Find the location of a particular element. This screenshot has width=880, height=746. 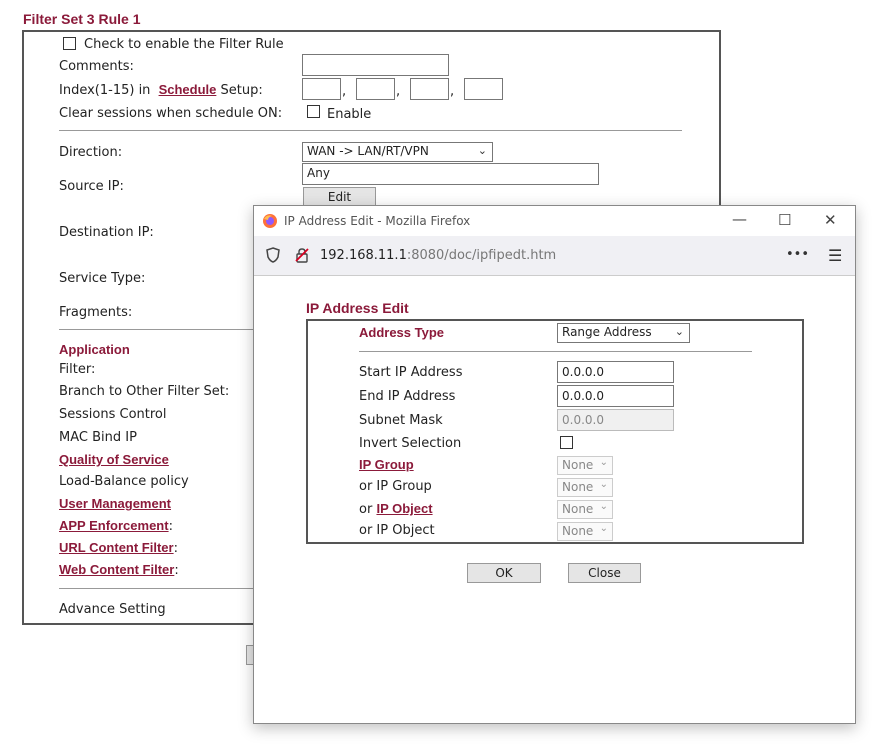

start-ip-input: 0.0.0.0 is located at coordinates (615, 372).